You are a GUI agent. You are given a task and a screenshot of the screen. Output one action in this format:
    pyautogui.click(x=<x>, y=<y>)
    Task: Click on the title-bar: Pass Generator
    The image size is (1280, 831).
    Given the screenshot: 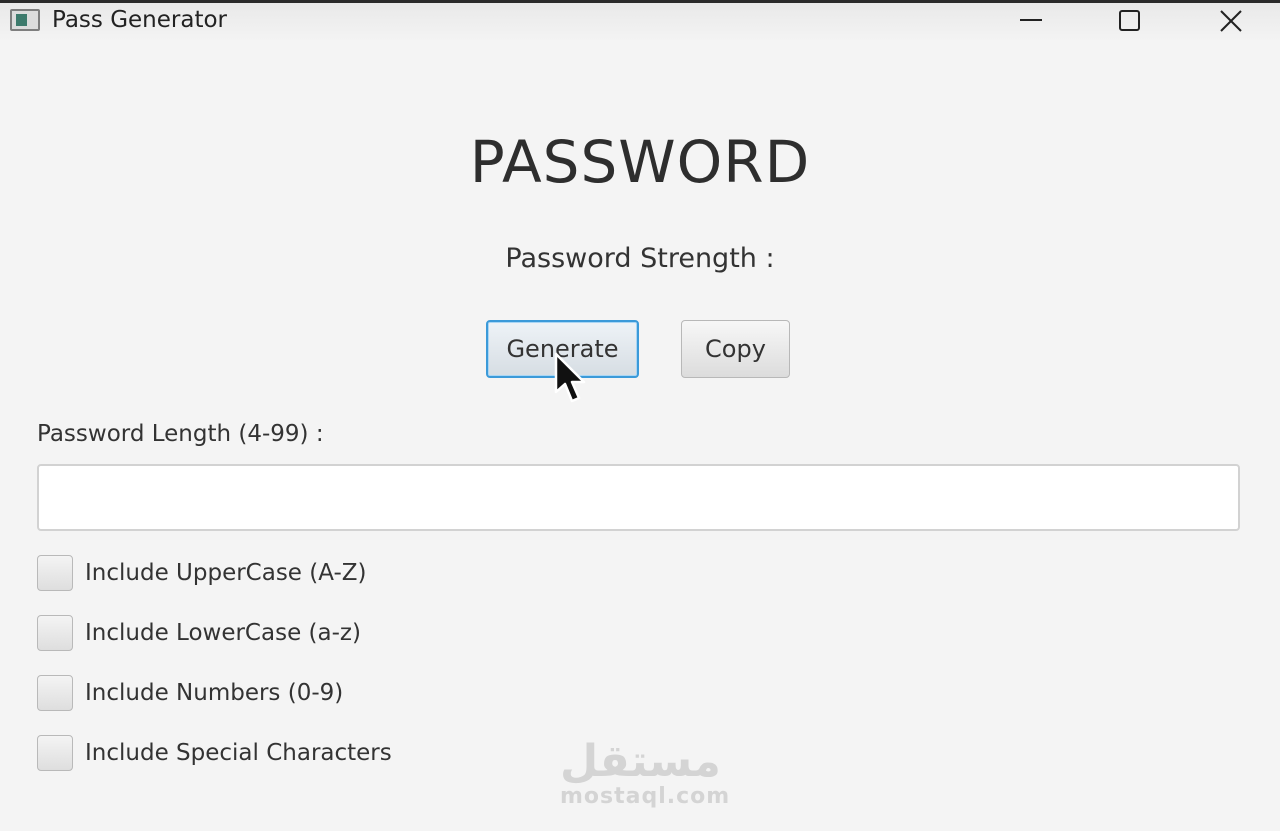 What is the action you would take?
    pyautogui.click(x=640, y=20)
    